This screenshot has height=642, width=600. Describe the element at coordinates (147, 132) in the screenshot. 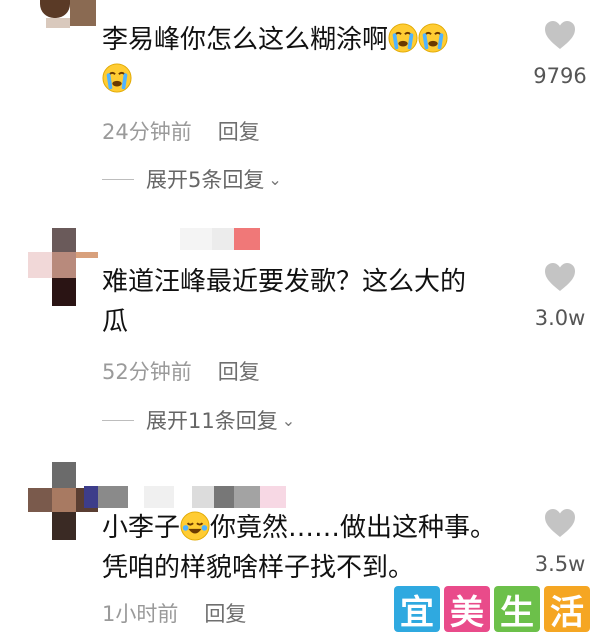

I see `timestamp: 24分钟前` at that location.